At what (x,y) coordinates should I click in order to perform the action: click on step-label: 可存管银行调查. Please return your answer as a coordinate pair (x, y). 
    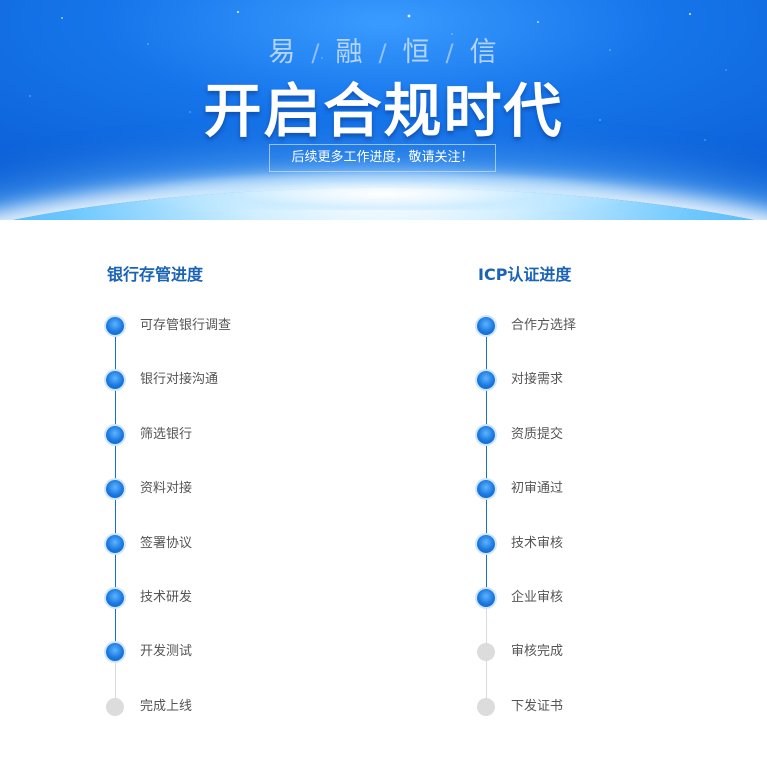
    Looking at the image, I should click on (186, 325).